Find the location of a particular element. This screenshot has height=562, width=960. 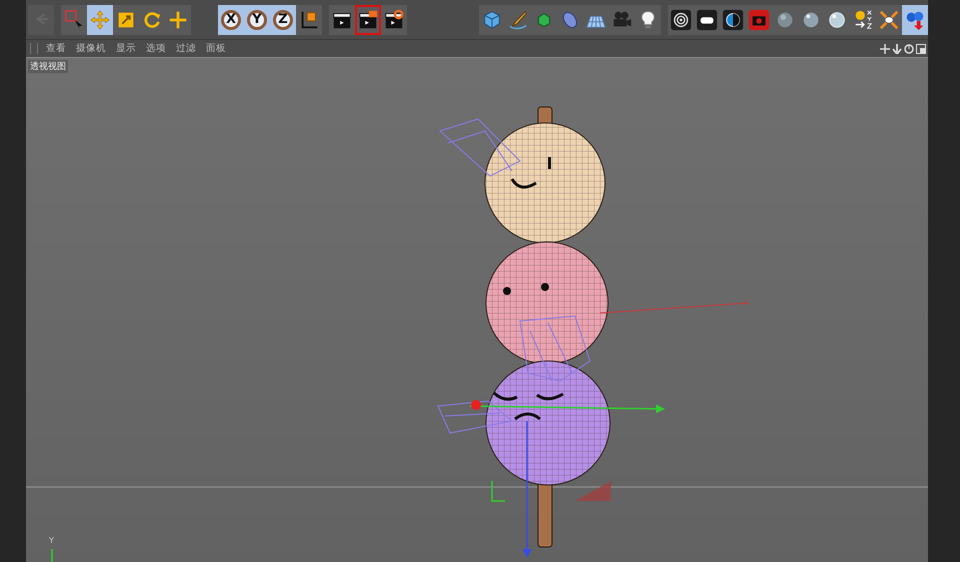

axis-lock-button: Y is located at coordinates (257, 19).